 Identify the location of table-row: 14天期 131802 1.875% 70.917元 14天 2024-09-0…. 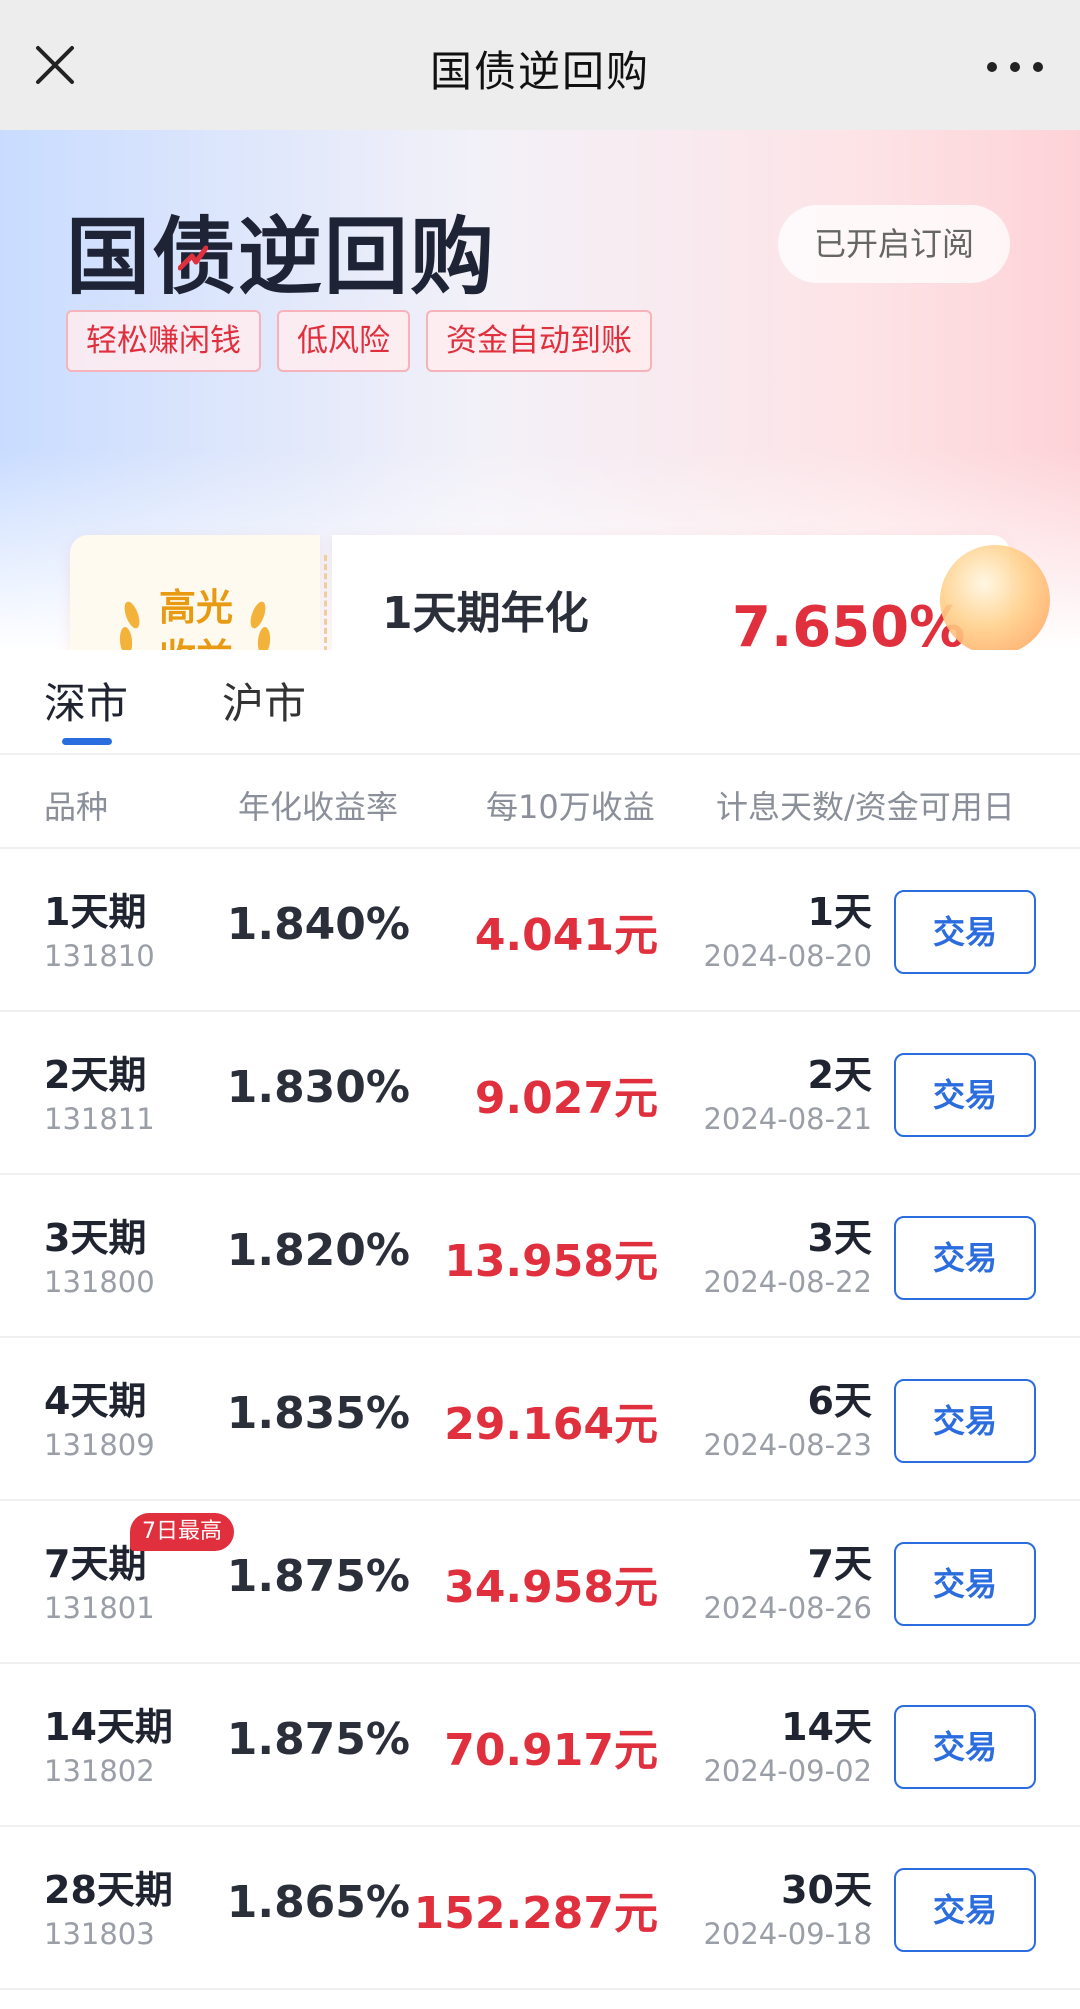
(540, 1745).